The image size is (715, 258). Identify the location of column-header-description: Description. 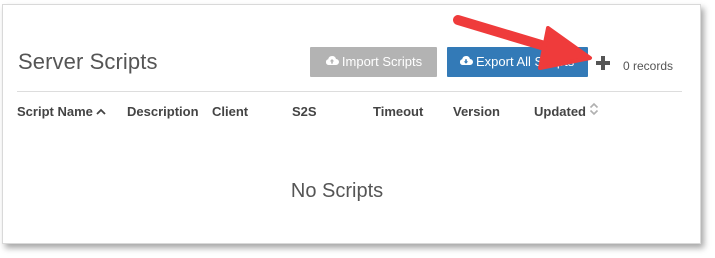
(163, 111).